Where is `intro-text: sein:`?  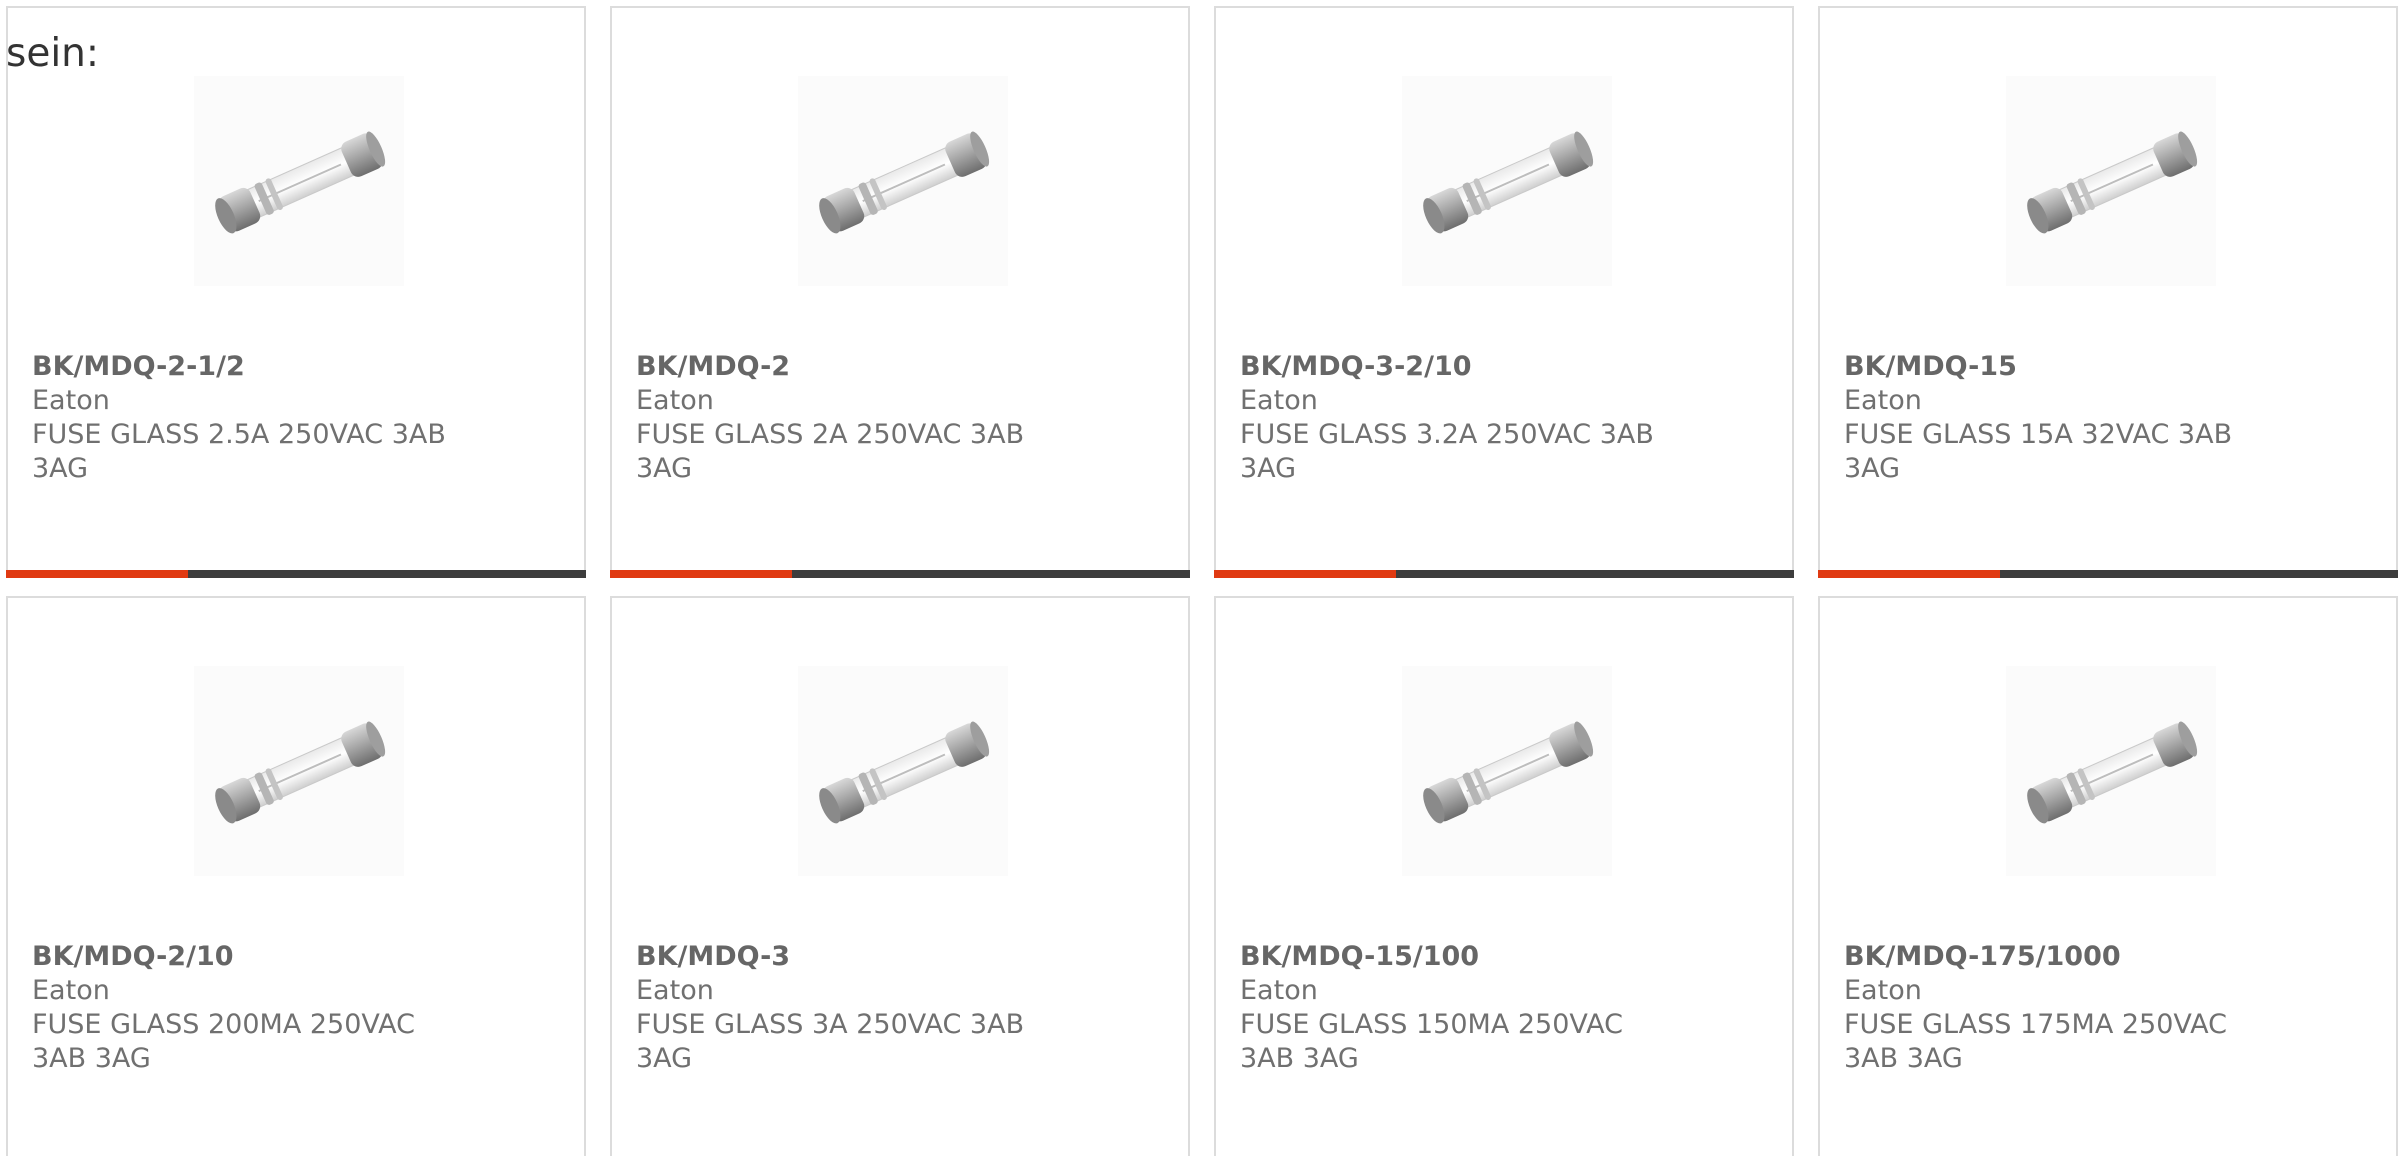
intro-text: sein: is located at coordinates (53, 53).